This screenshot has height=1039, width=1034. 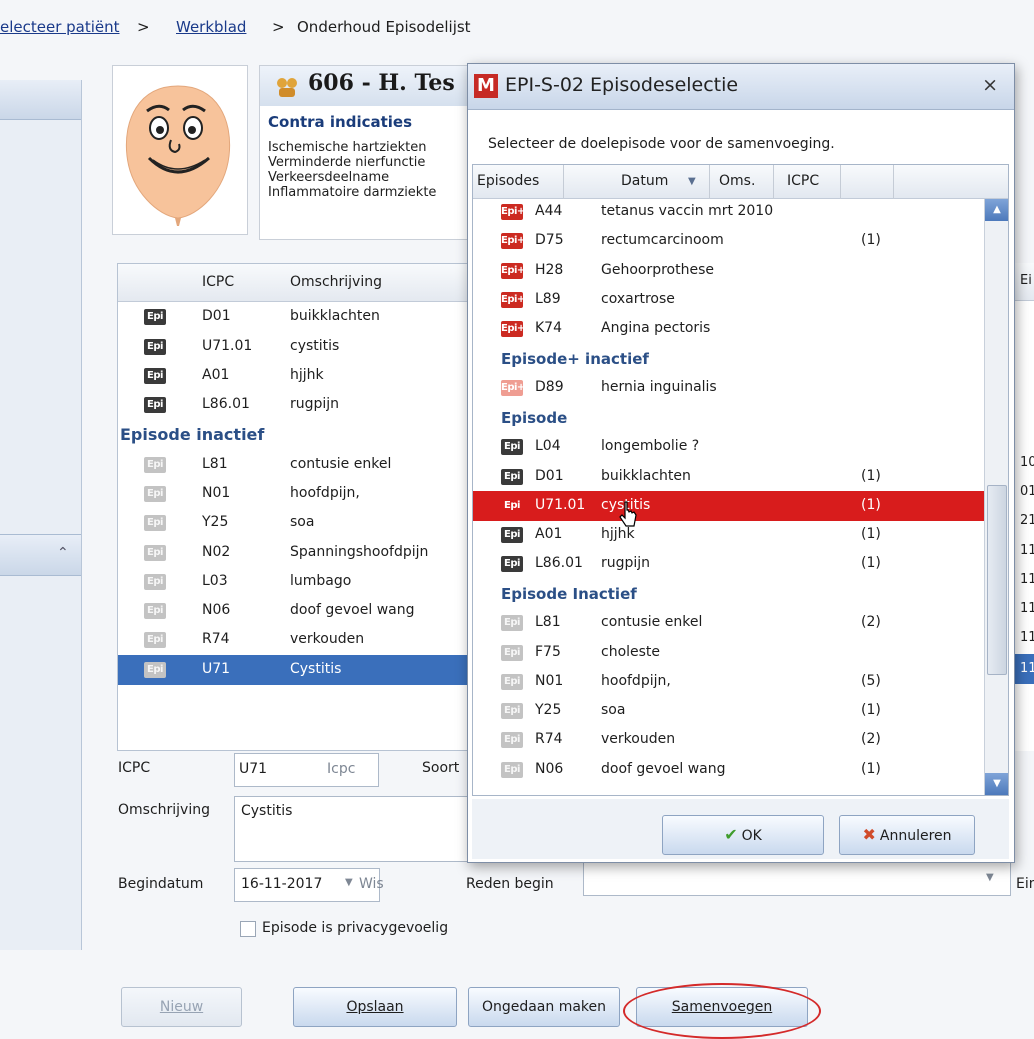 What do you see at coordinates (737, 181) in the screenshot?
I see `column-header-oms: Oms.` at bounding box center [737, 181].